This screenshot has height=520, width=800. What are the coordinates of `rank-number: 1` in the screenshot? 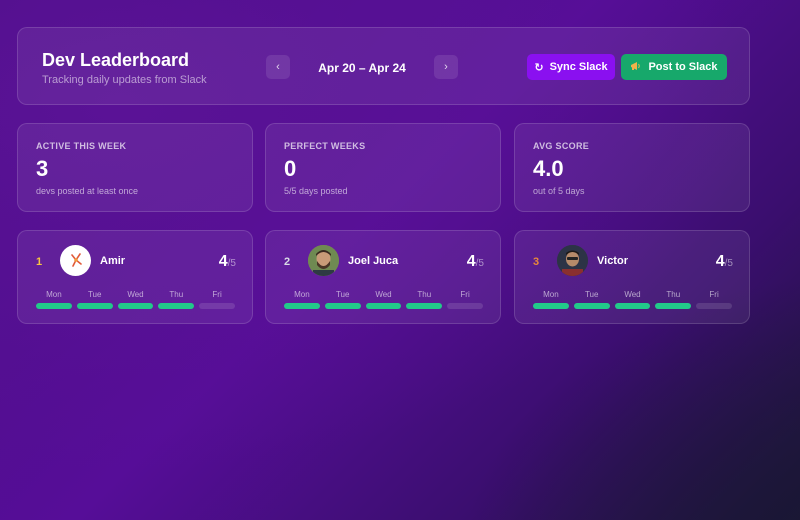 It's located at (39, 262).